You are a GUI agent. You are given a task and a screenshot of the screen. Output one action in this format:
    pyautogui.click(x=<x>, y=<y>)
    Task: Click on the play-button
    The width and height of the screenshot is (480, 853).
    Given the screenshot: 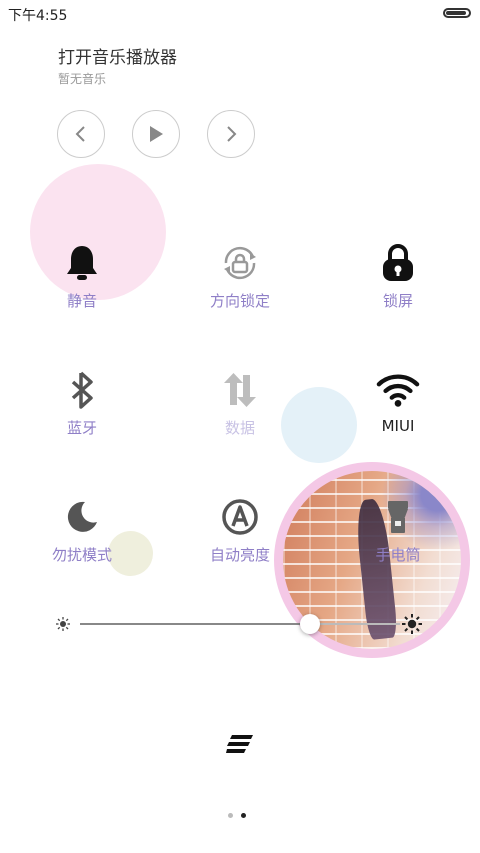 What is the action you would take?
    pyautogui.click(x=156, y=134)
    